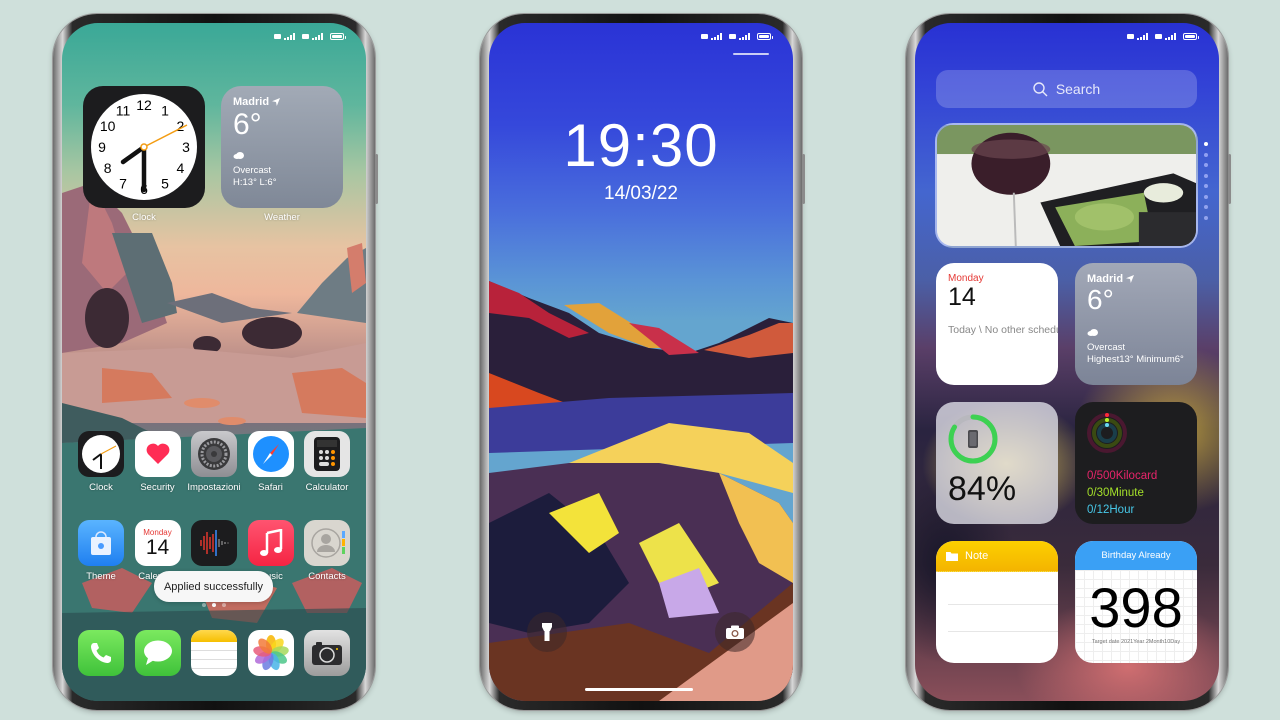 This screenshot has height=720, width=1280. I want to click on compass-icon, so click(270, 454).